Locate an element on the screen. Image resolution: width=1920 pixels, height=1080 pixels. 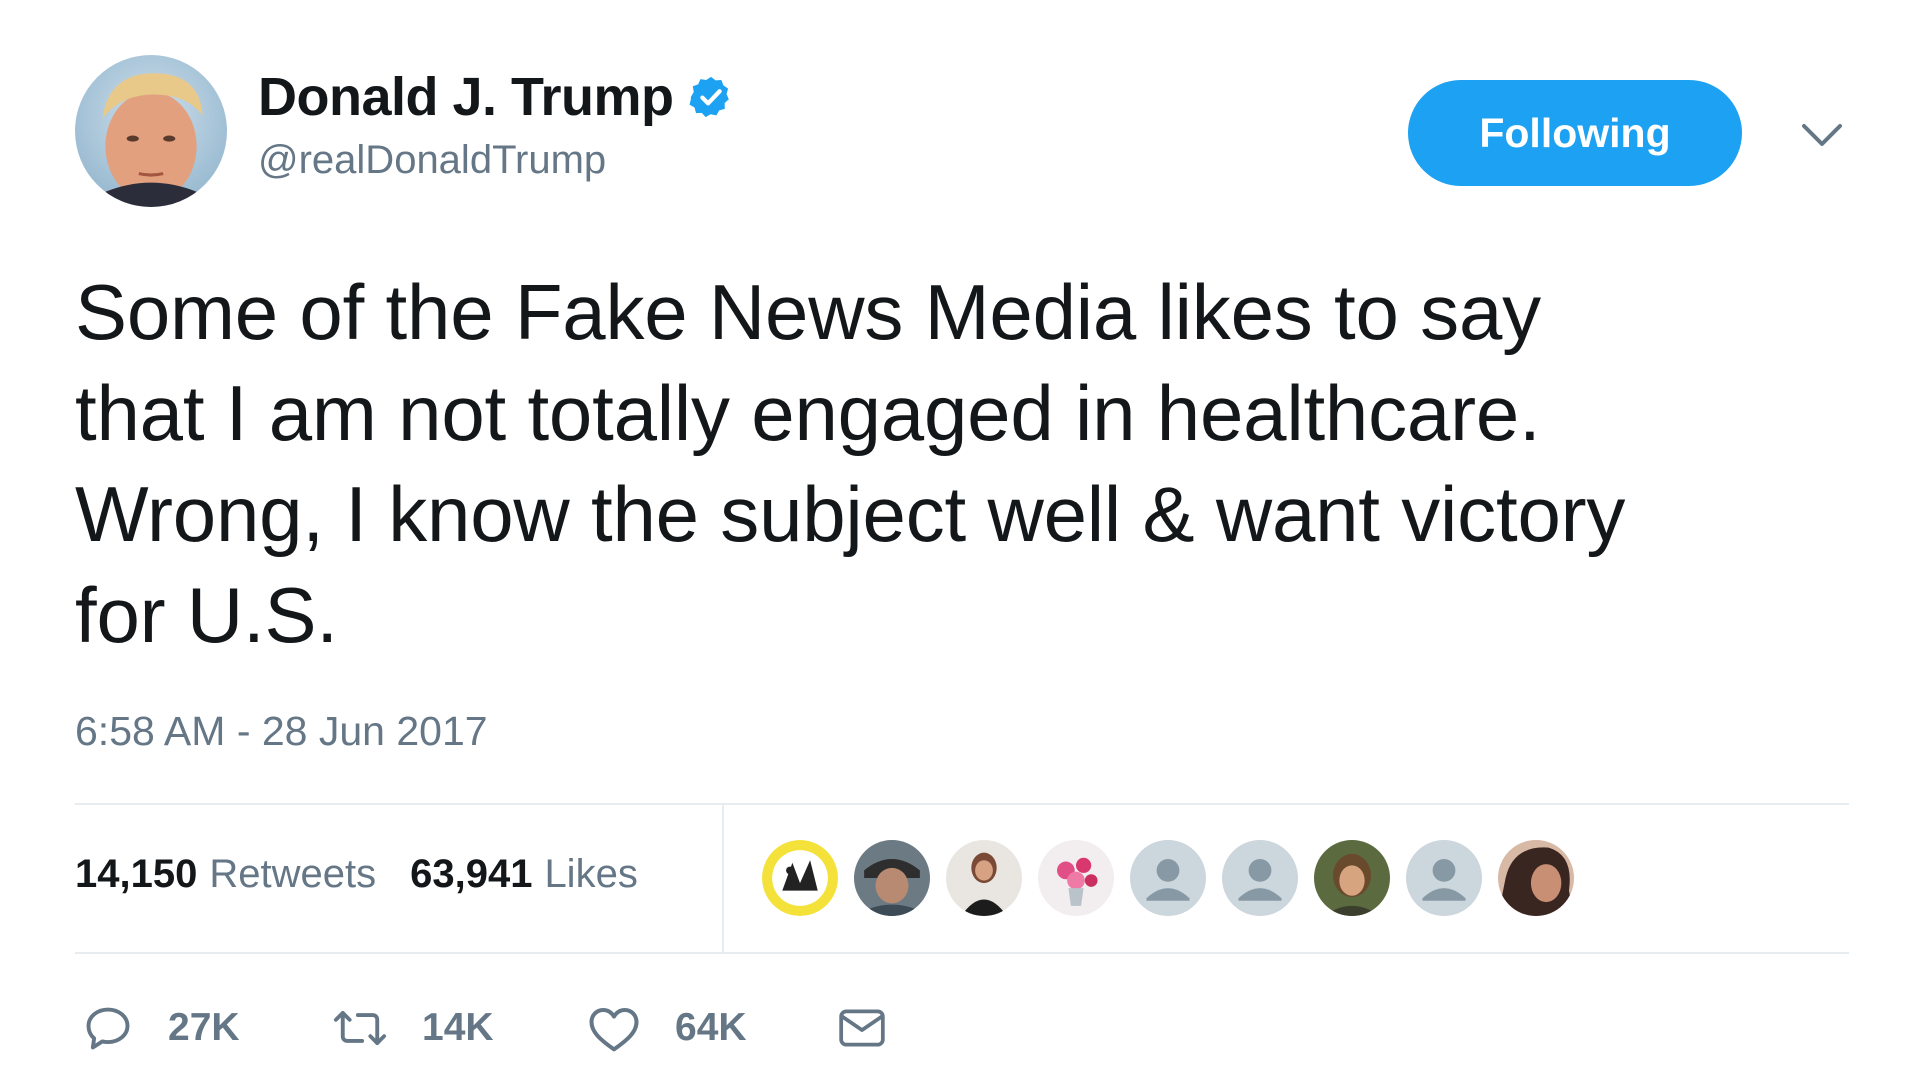
profile-photo-icon is located at coordinates (151, 131).